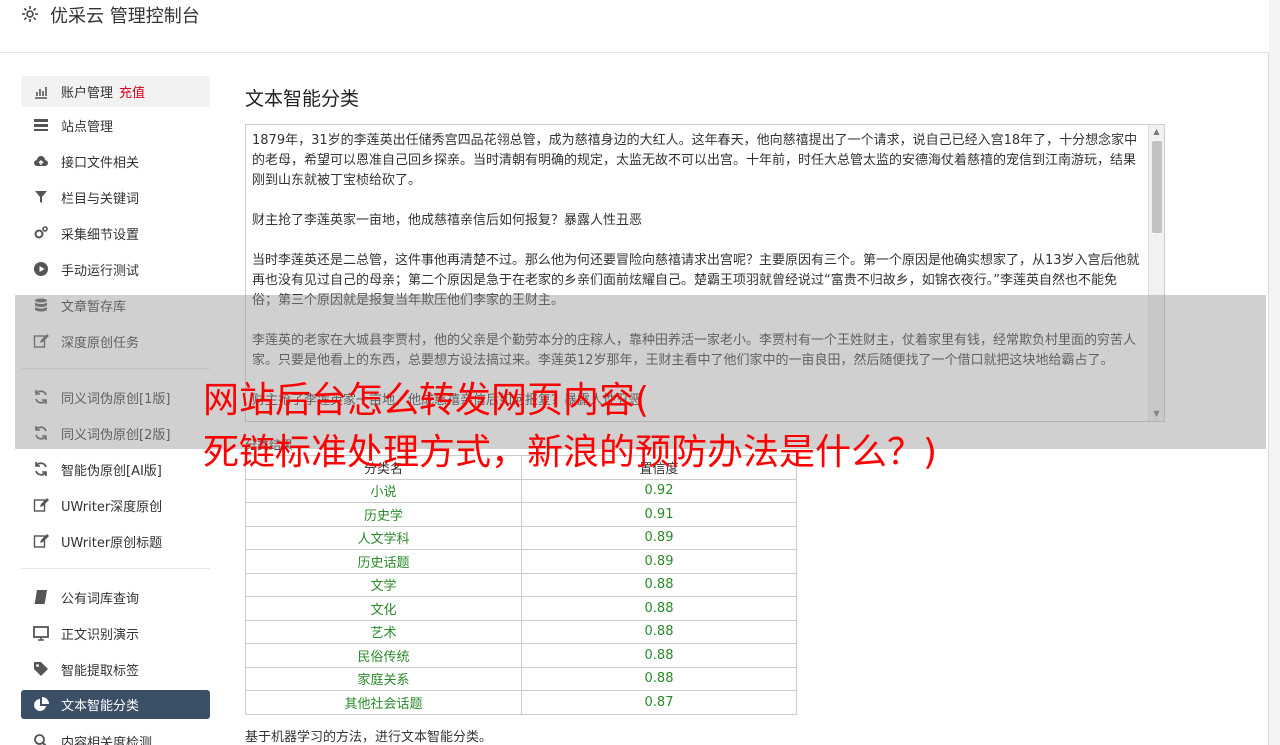 This screenshot has height=745, width=1280. I want to click on sidebar-item-label: UWriter原创标题, so click(112, 543).